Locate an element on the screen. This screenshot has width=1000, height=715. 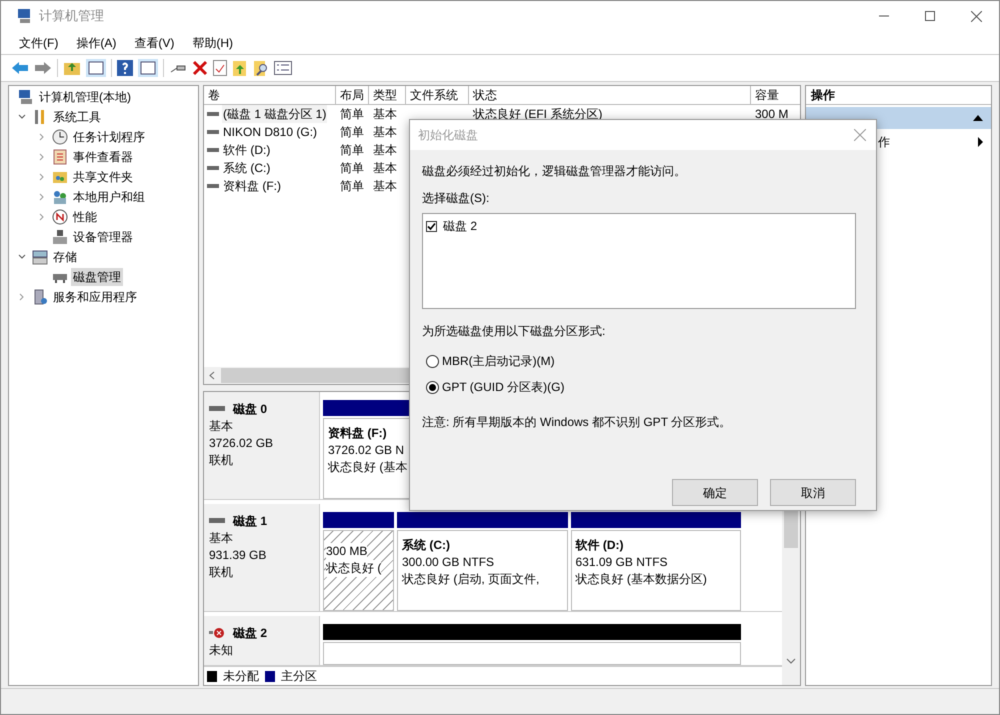
select-disk-label: 选择磁盘(S): is located at coordinates (456, 198).